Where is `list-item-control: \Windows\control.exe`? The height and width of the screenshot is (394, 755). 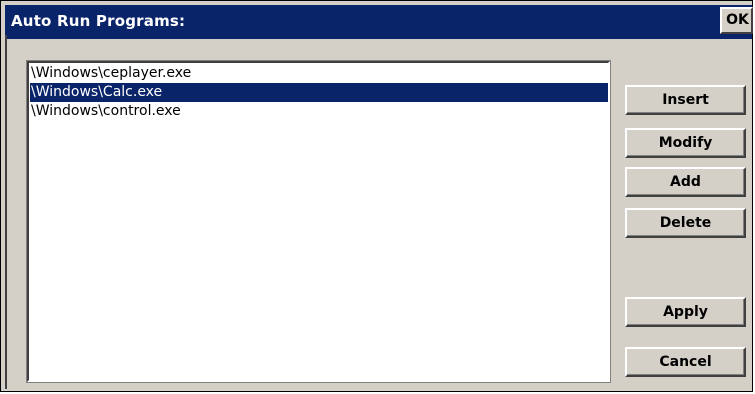 list-item-control: \Windows\control.exe is located at coordinates (319, 111).